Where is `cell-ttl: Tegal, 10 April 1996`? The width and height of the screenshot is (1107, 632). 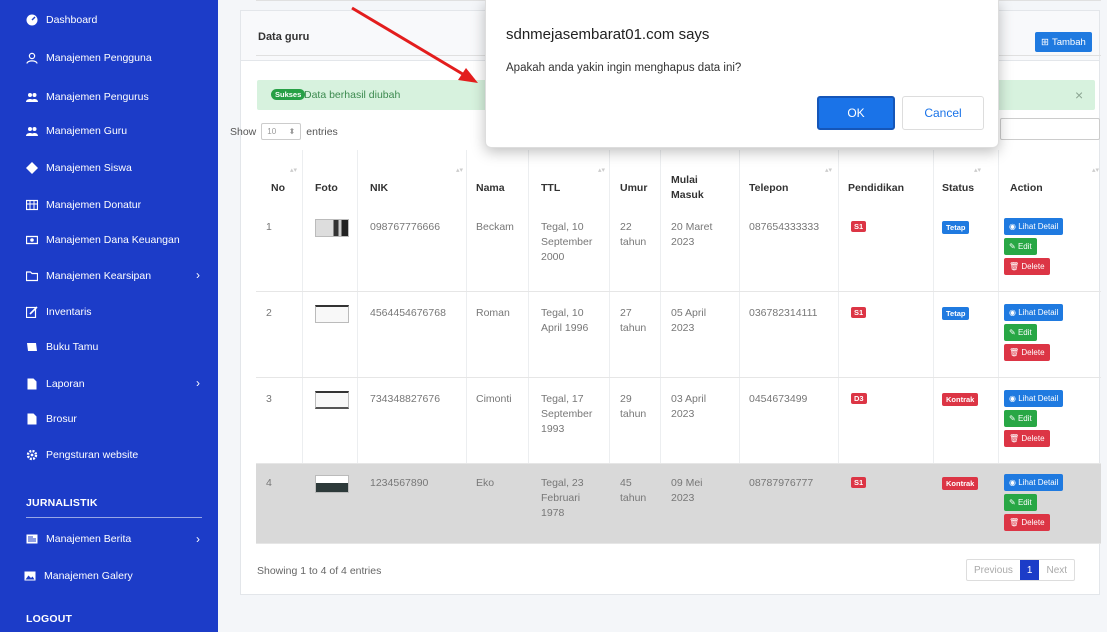 cell-ttl: Tegal, 10 April 1996 is located at coordinates (565, 321).